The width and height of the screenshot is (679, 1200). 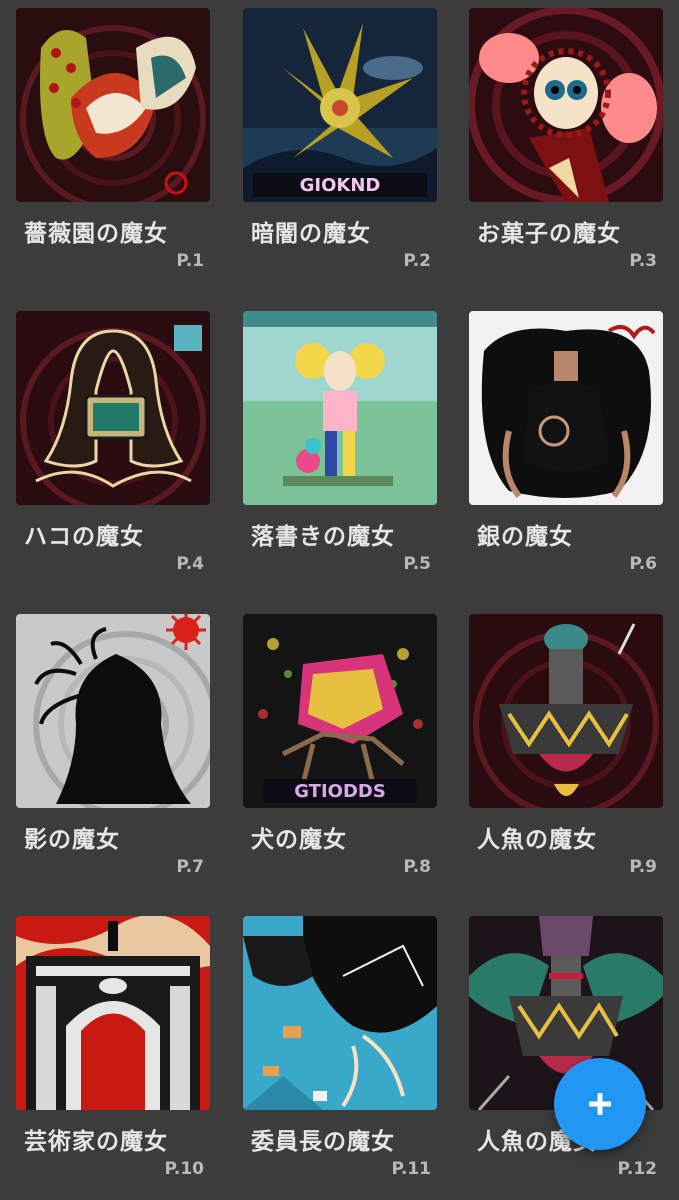 I want to click on card-witch-1: 薔薇園の魔女 P.1, so click(x=113, y=148).